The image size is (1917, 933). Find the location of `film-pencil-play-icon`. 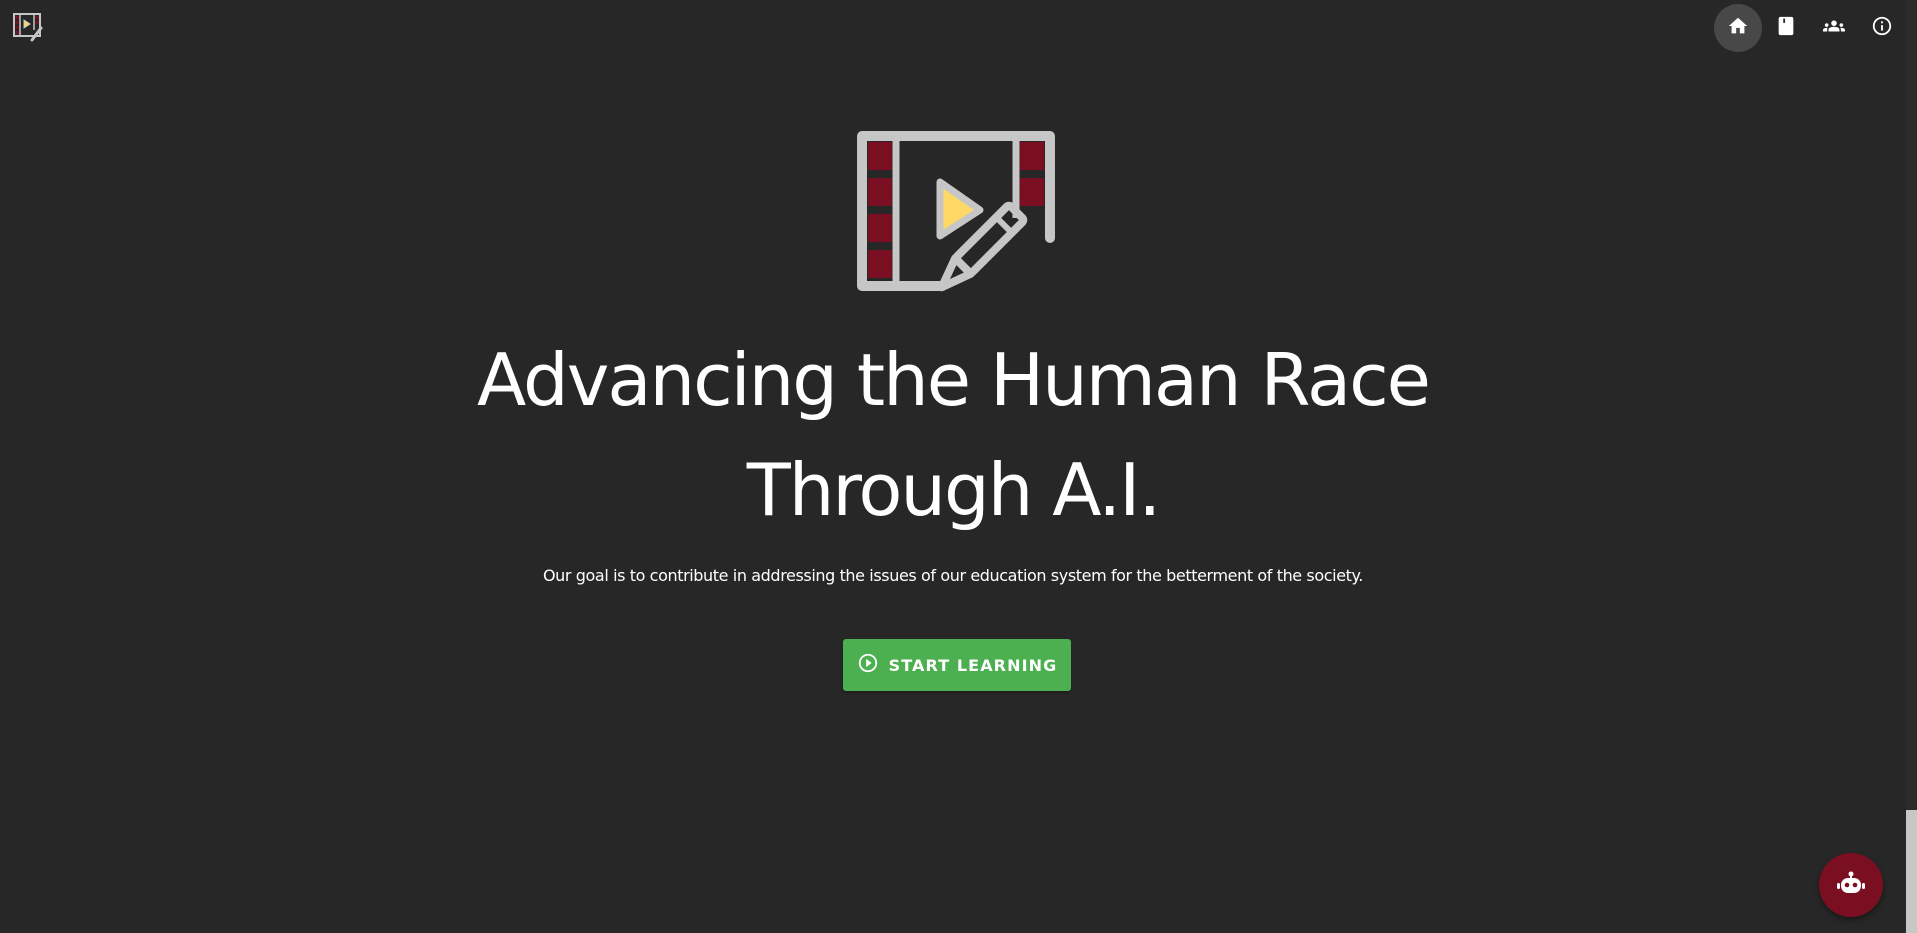

film-pencil-play-icon is located at coordinates (956, 223).